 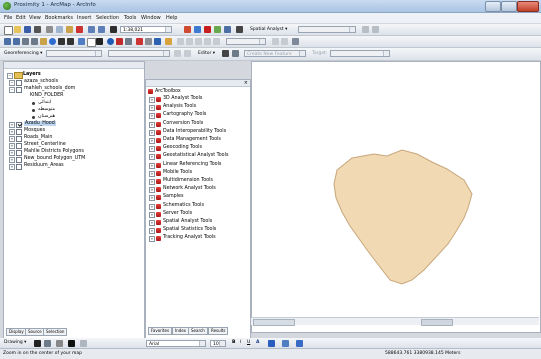 What do you see at coordinates (54, 158) in the screenshot?
I see `toc-layer-label: New_bound Polygon_UTM` at bounding box center [54, 158].